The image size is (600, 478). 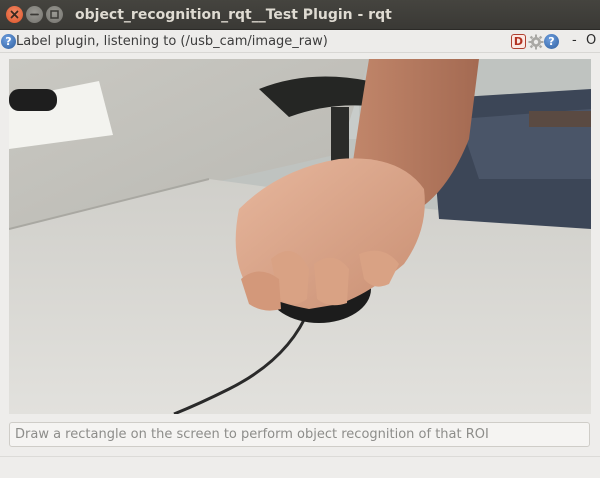 I want to click on close-icon, so click(x=14, y=14).